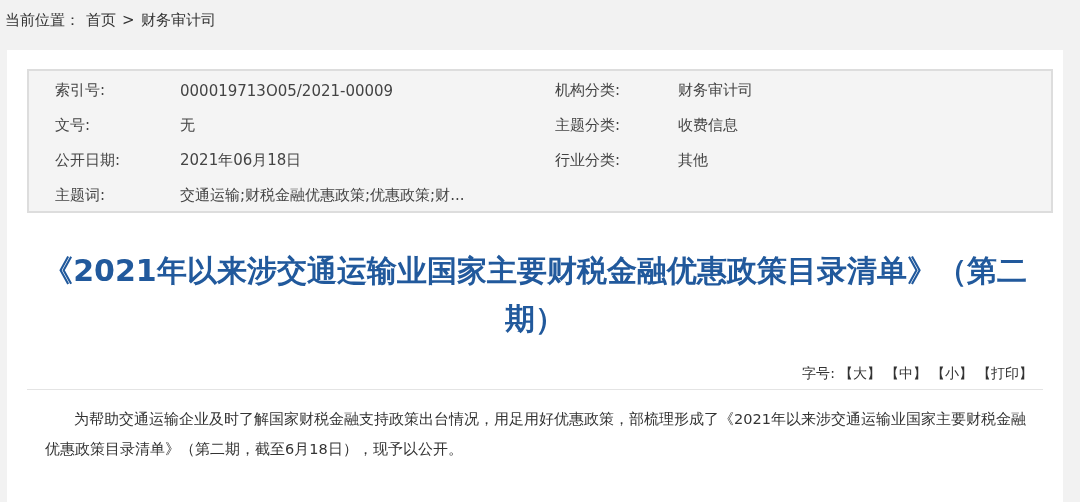 The image size is (1080, 502). I want to click on metadata-value: 无, so click(188, 125).